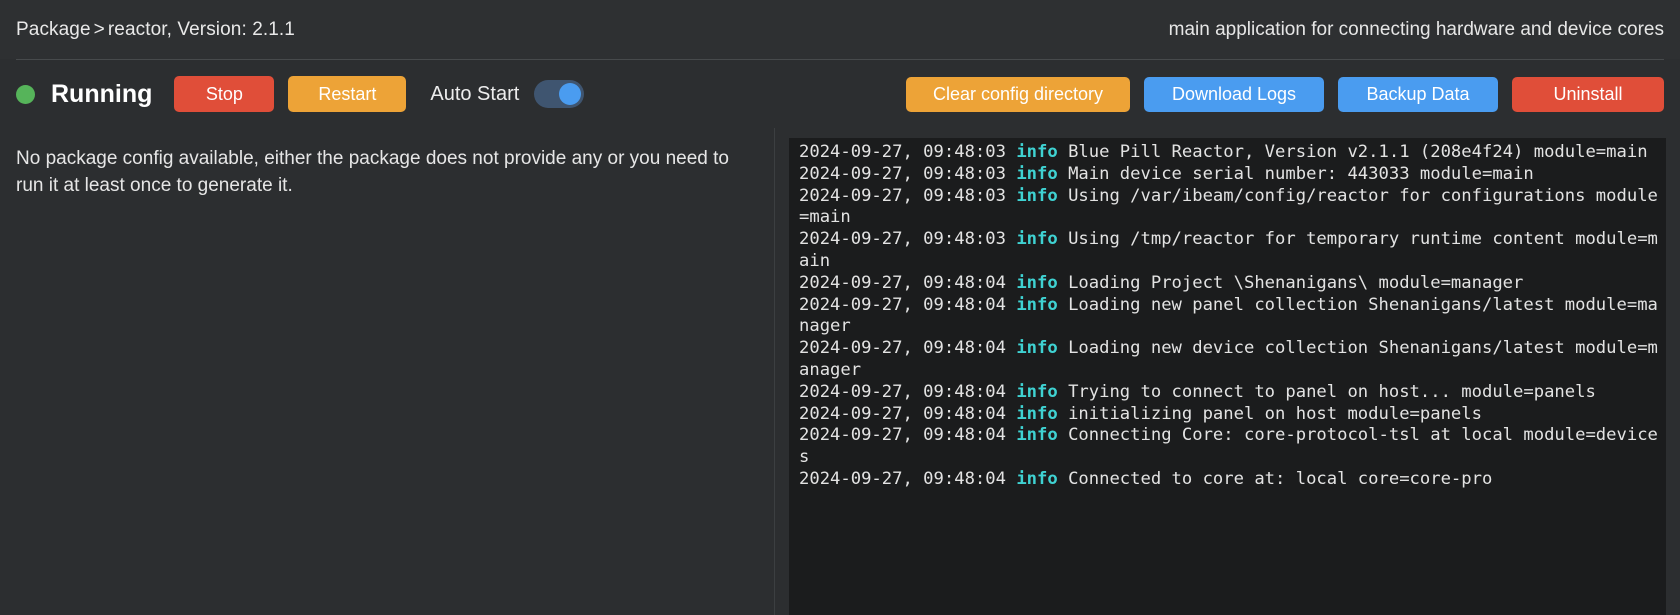 This screenshot has height=615, width=1680. What do you see at coordinates (1418, 94) in the screenshot?
I see `backup-data-button: Backup Data` at bounding box center [1418, 94].